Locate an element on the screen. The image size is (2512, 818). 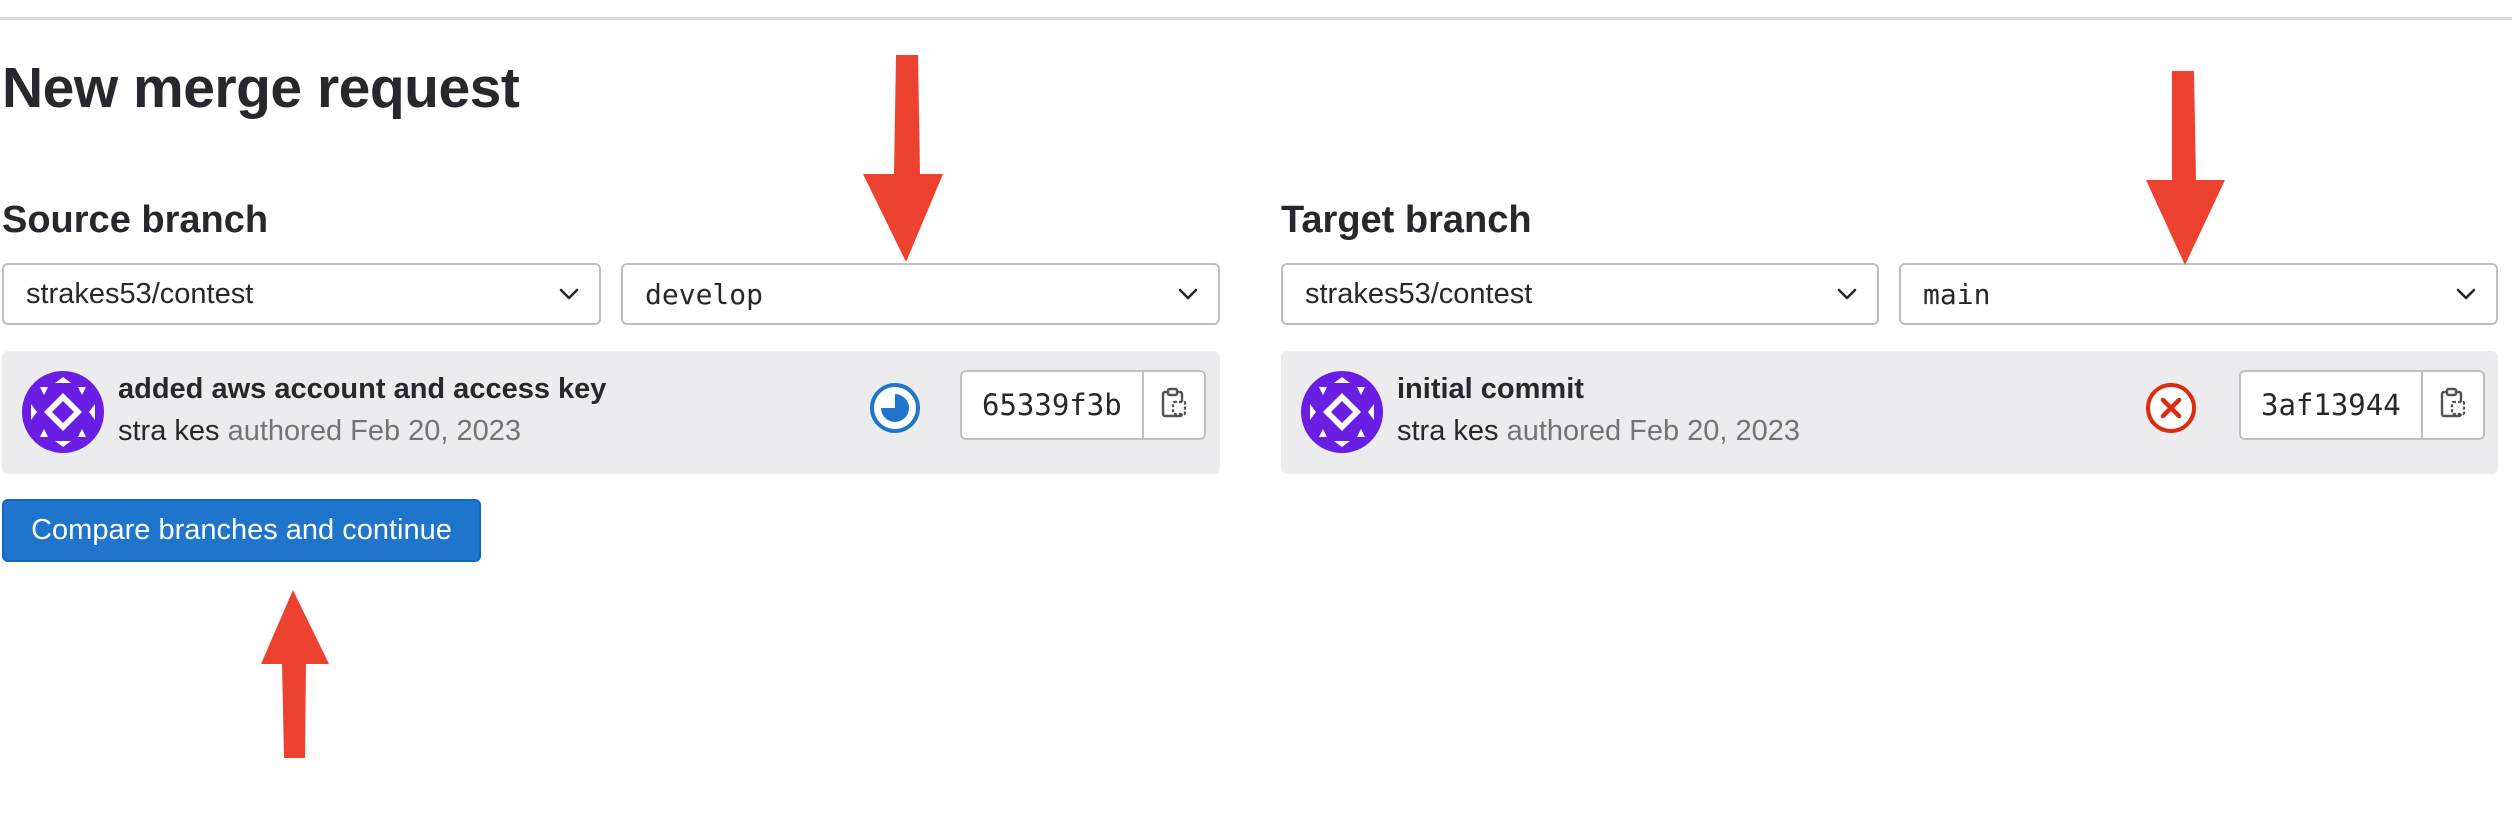
status-running-icon is located at coordinates (895, 408).